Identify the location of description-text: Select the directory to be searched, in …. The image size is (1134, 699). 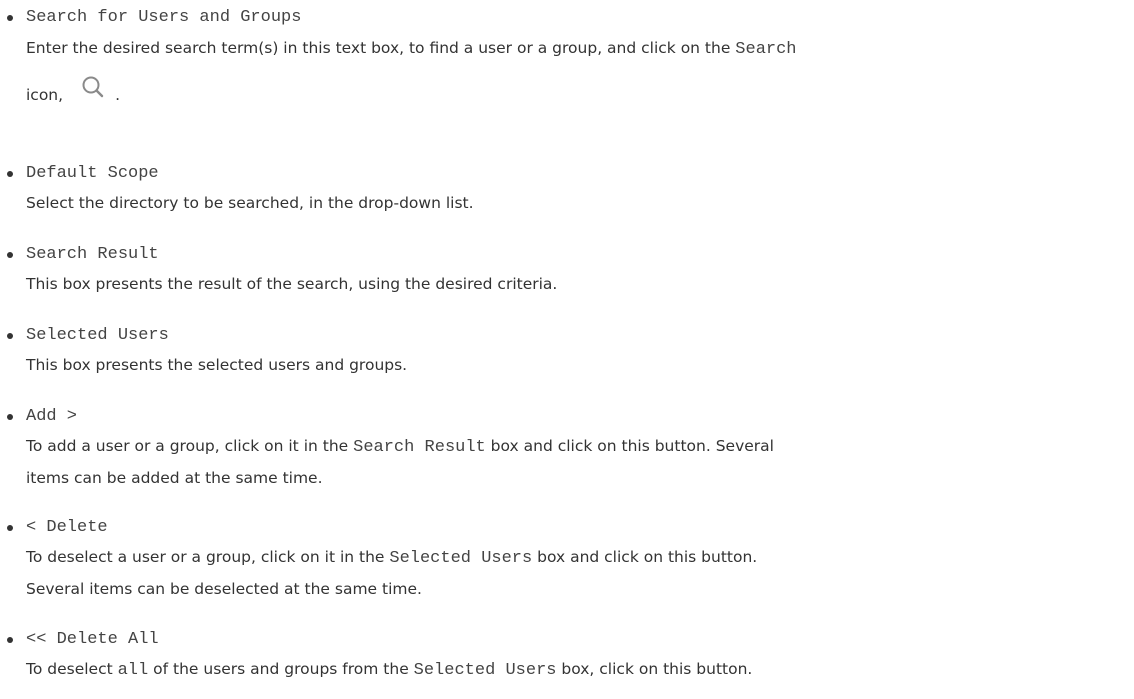
(250, 203).